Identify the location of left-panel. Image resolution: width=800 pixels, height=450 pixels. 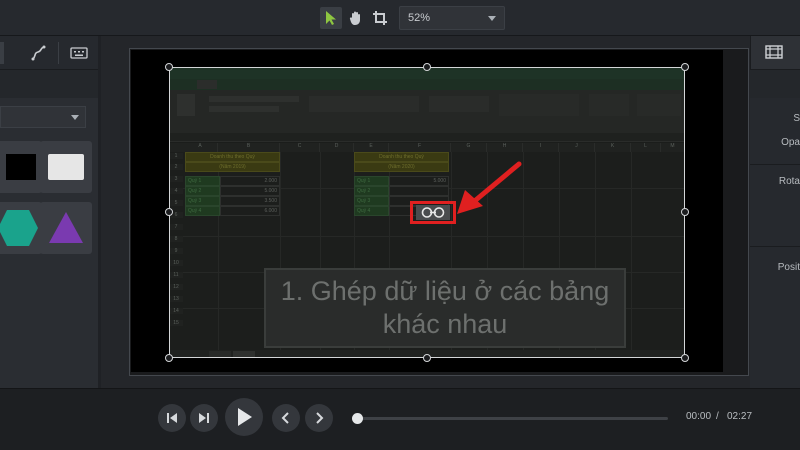
(49, 212).